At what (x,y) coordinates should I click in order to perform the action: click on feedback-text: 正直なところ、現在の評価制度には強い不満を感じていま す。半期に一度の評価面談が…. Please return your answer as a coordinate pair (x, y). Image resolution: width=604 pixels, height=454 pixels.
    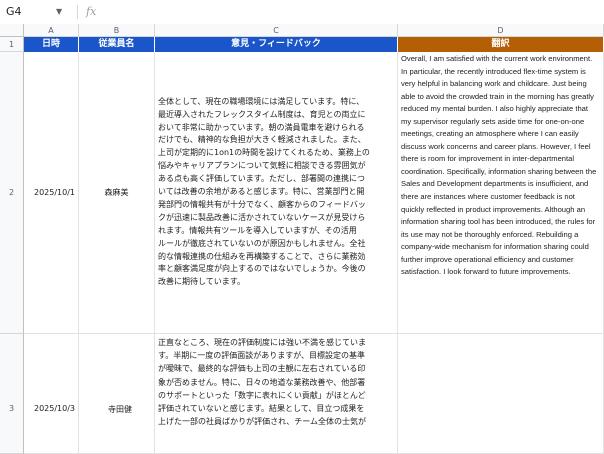
    Looking at the image, I should click on (262, 382).